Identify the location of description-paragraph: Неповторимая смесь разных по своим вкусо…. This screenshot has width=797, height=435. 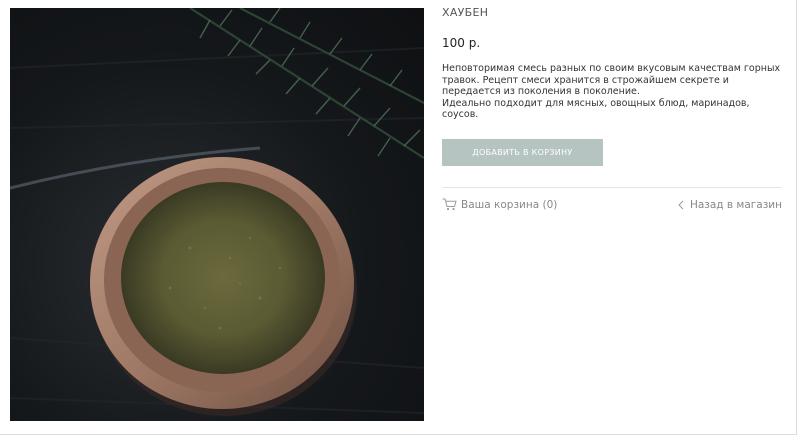
(611, 80).